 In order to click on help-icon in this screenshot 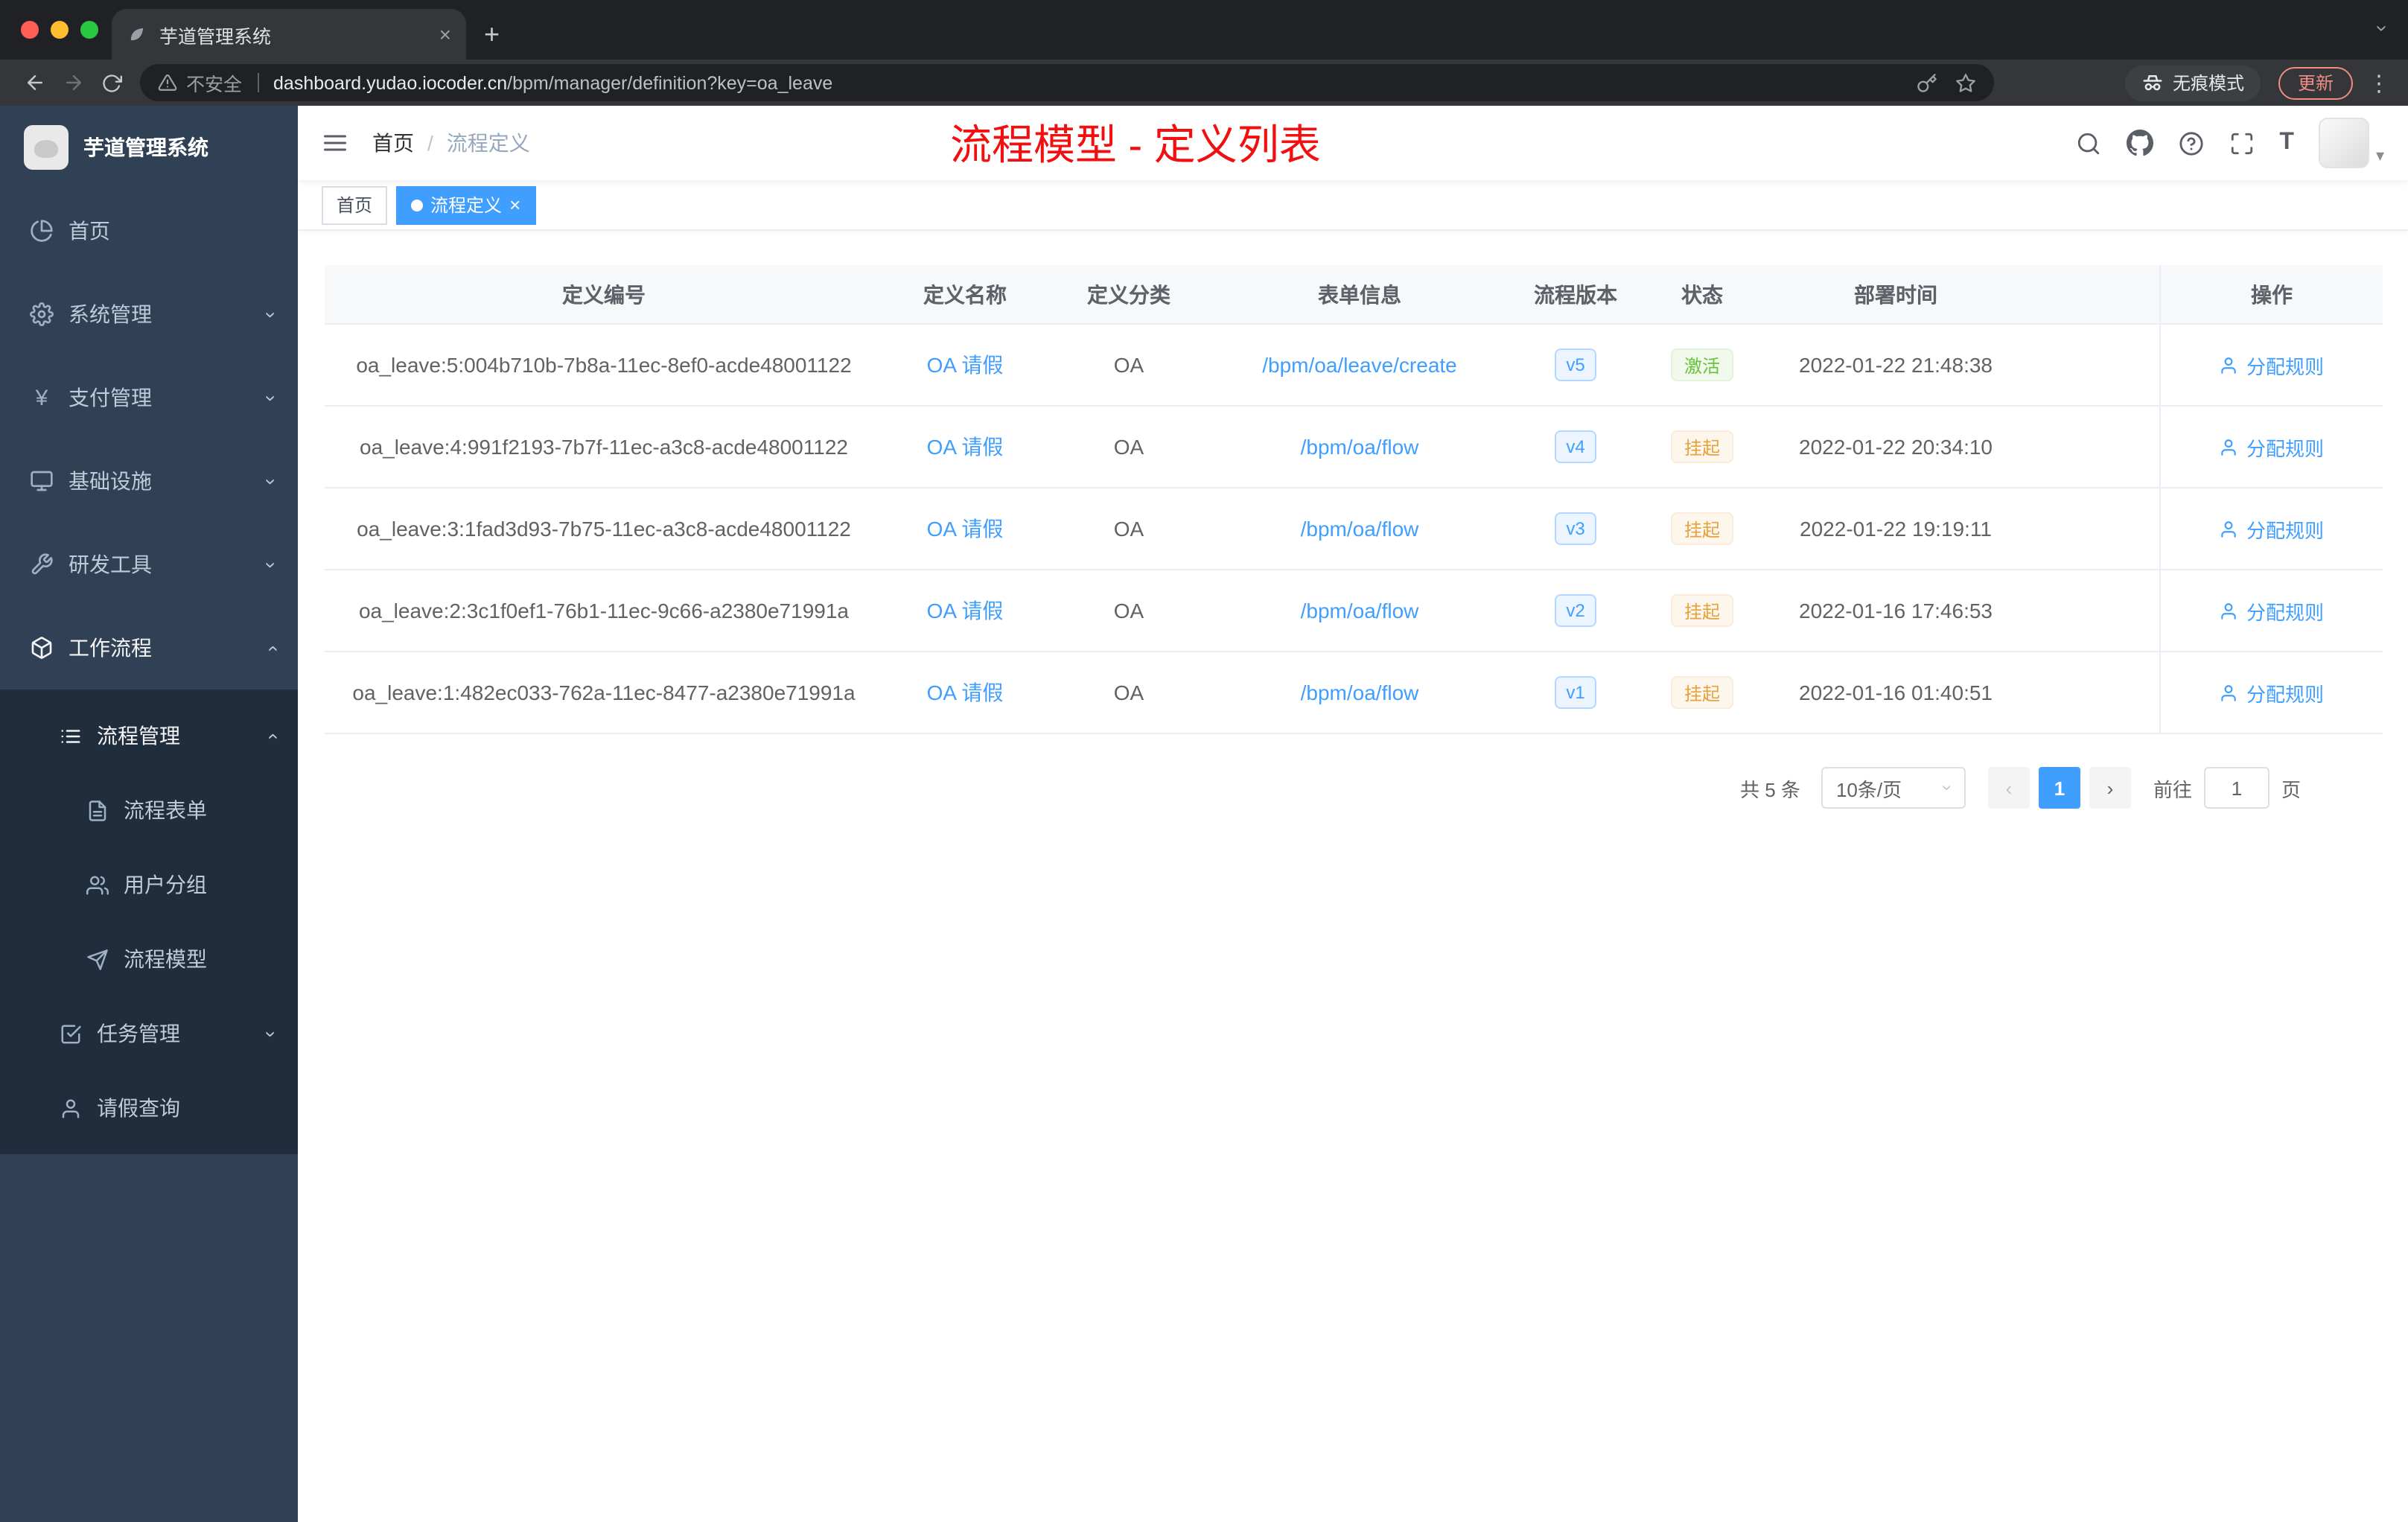, I will do `click(2190, 143)`.